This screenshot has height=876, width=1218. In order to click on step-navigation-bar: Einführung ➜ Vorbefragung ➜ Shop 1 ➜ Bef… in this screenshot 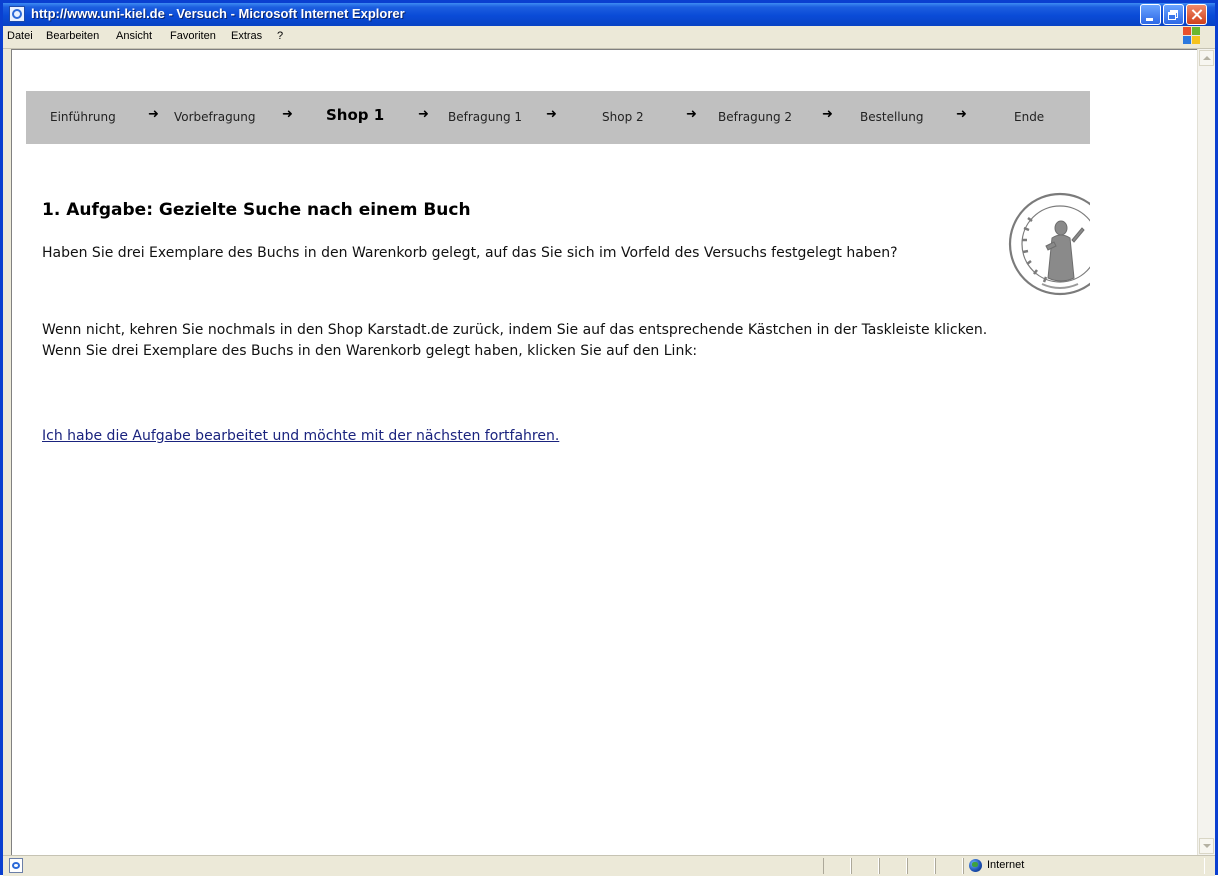, I will do `click(558, 117)`.